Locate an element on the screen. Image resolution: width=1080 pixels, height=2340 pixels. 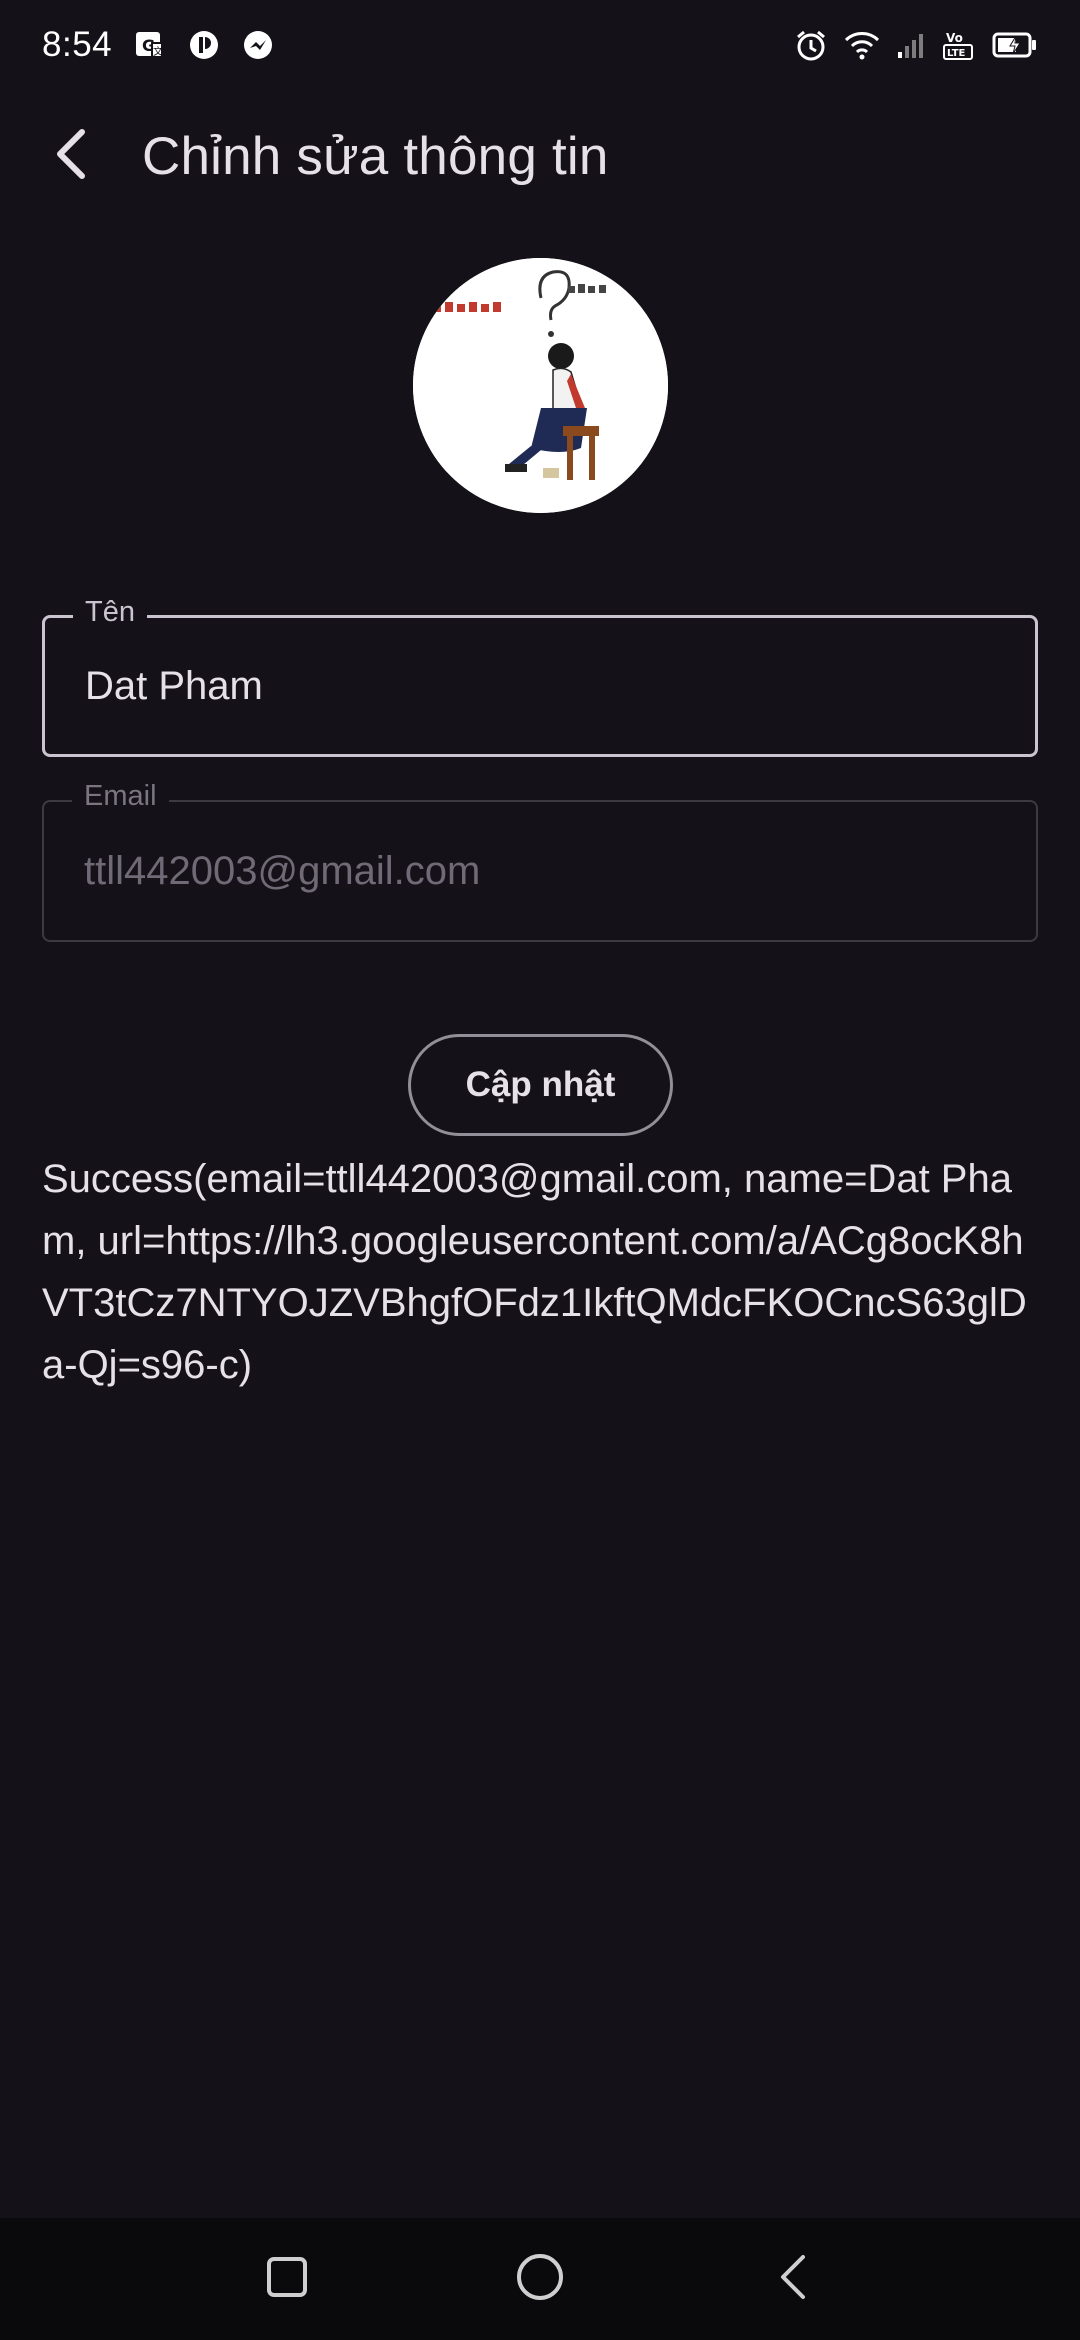
name-field: Tên Dat Pham is located at coordinates (540, 676).